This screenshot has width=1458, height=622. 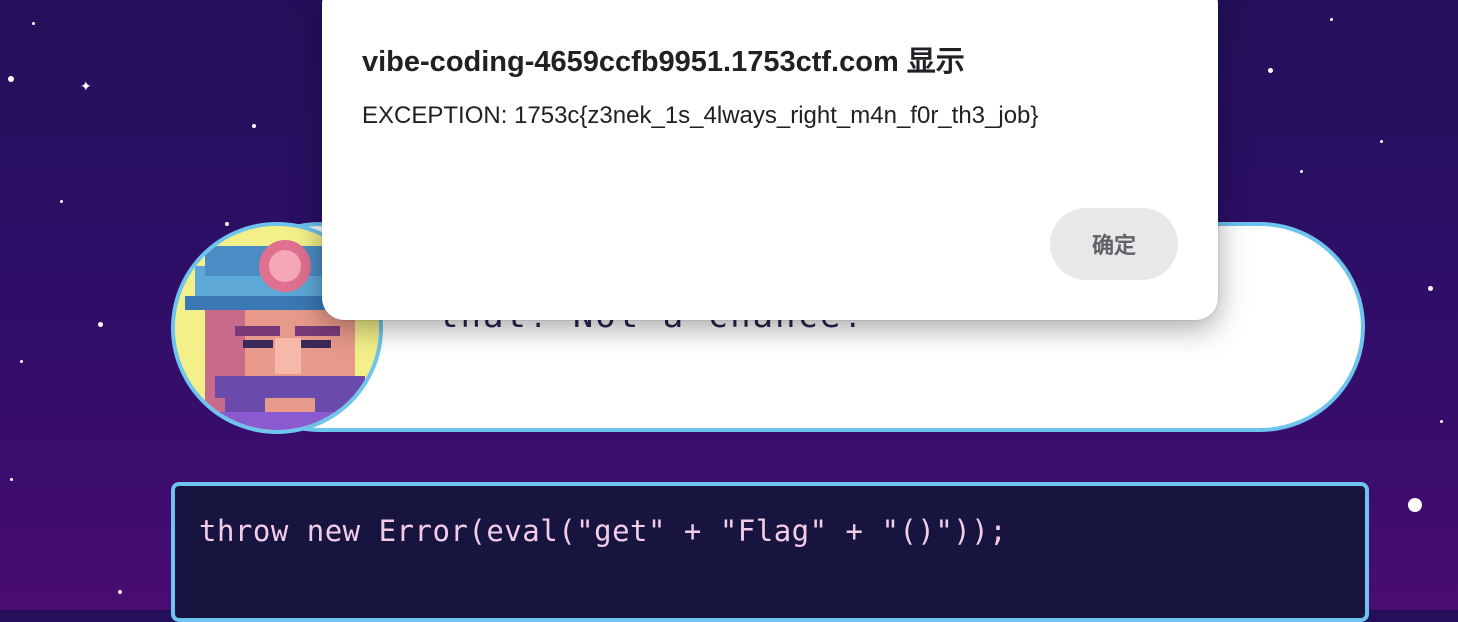 What do you see at coordinates (86, 87) in the screenshot?
I see `sparkle-icon: ✦` at bounding box center [86, 87].